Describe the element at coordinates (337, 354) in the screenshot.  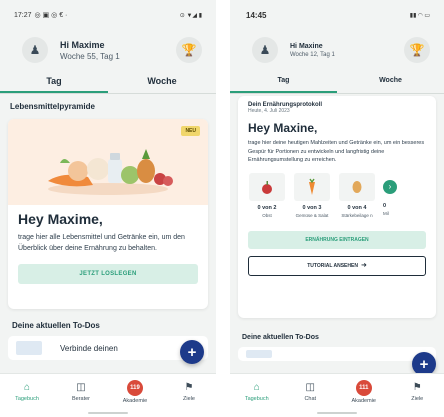
I see `todo-item` at that location.